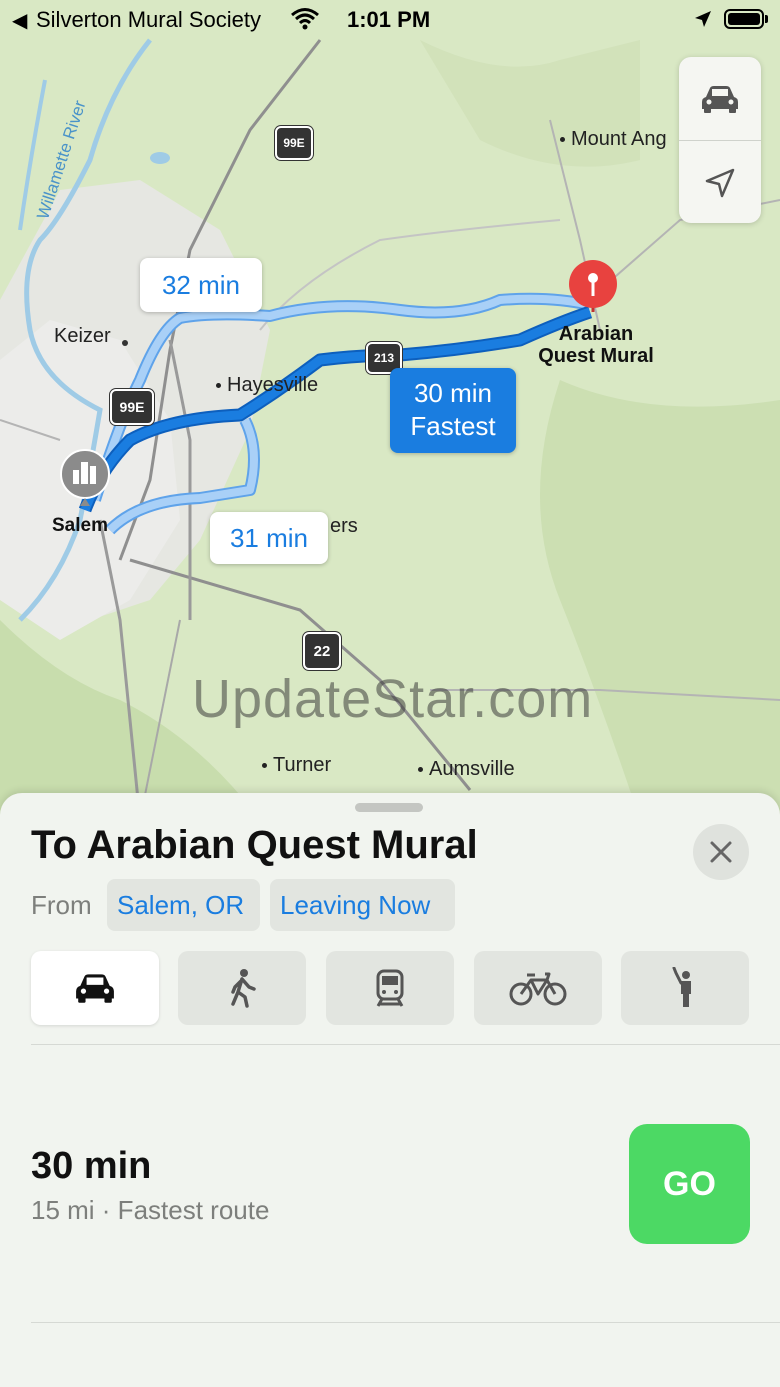 This screenshot has height=1387, width=780. I want to click on mode-transit-button, so click(390, 988).